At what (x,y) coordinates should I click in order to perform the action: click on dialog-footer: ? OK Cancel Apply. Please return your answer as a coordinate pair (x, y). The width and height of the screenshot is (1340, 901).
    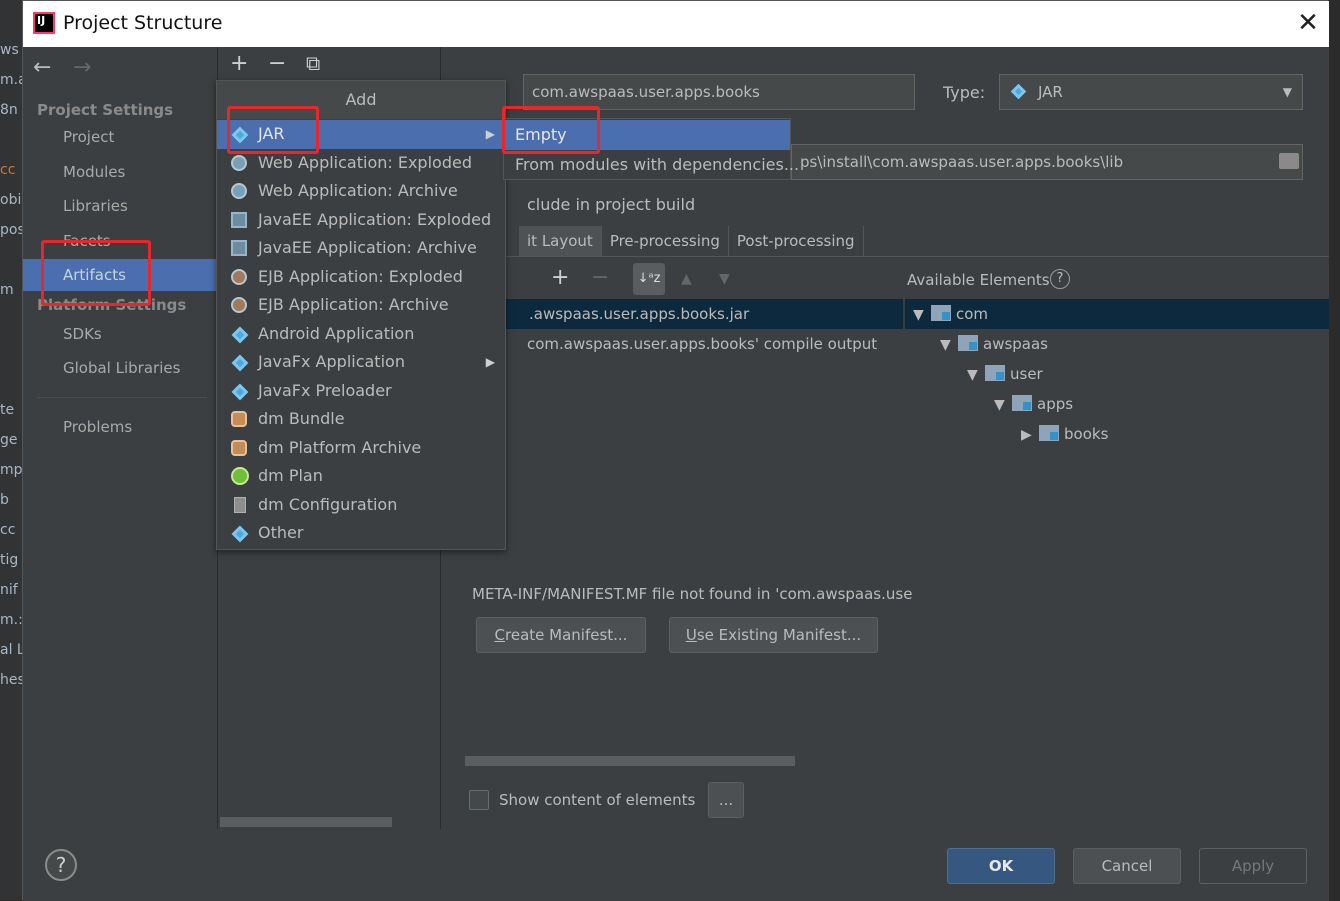
    Looking at the image, I should click on (676, 865).